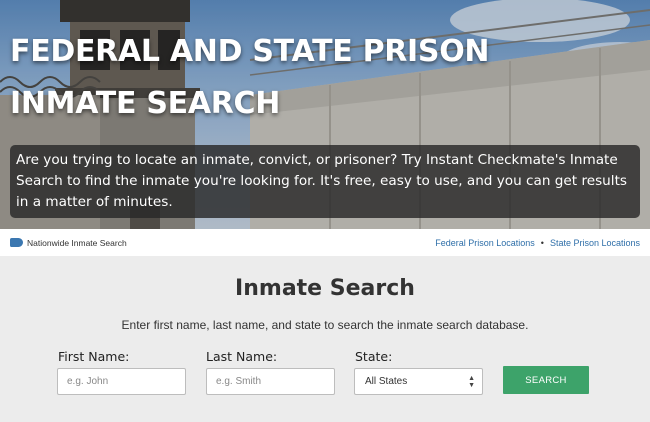  What do you see at coordinates (242, 356) in the screenshot?
I see `last-name-label: Last Name:` at bounding box center [242, 356].